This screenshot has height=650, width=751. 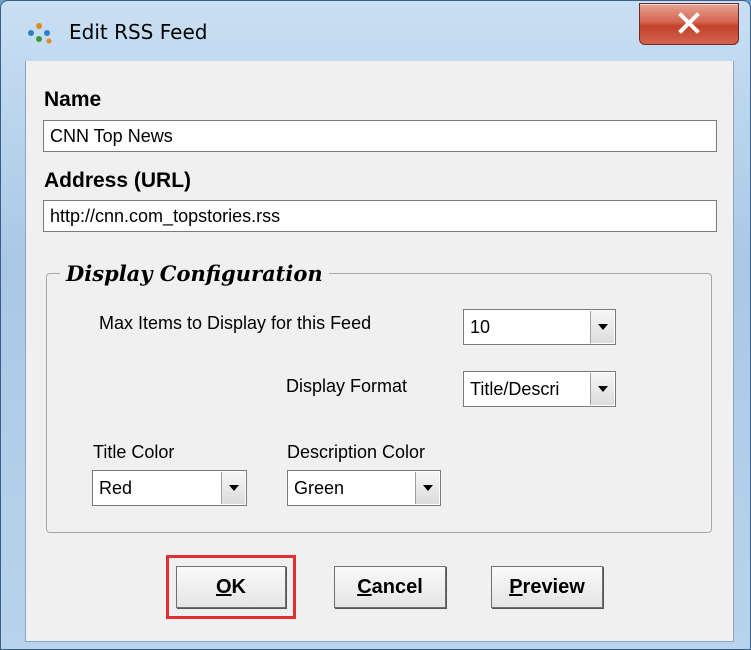 I want to click on display-format-select: Title/Descri, so click(x=539, y=389).